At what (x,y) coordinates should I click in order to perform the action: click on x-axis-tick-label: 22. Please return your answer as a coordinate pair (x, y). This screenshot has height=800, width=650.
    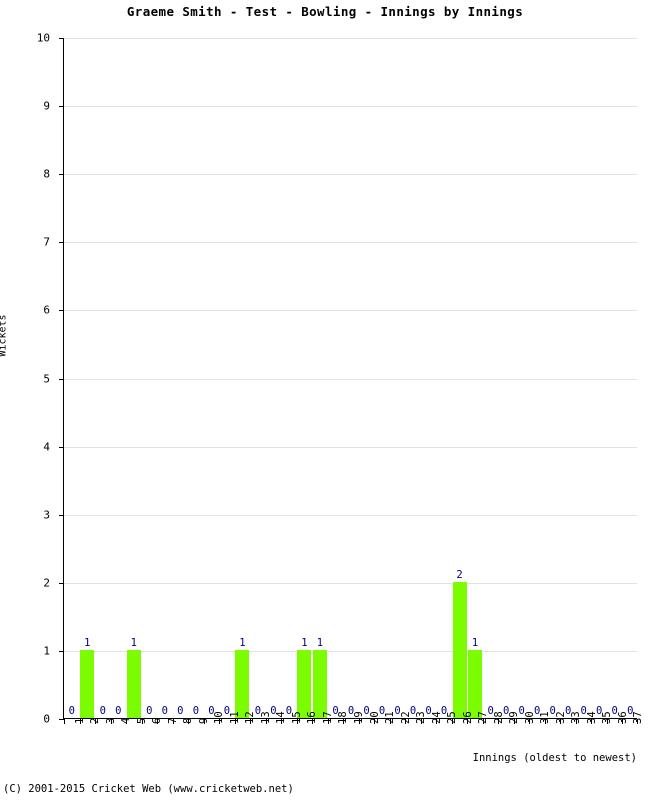
    Looking at the image, I should click on (405, 717).